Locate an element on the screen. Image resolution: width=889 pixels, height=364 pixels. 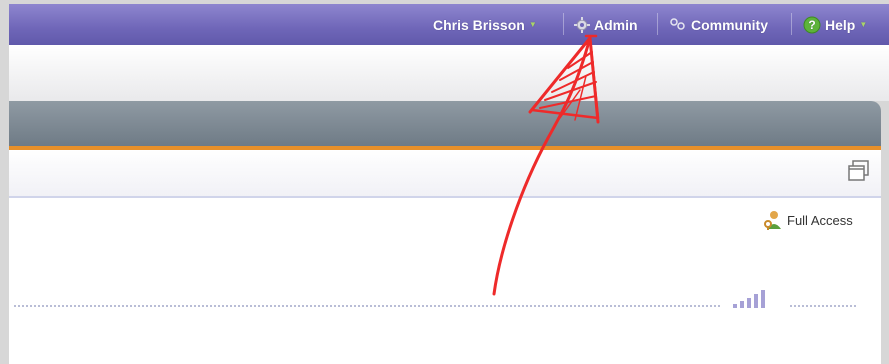
full-access-badge: Full Access is located at coordinates (807, 220).